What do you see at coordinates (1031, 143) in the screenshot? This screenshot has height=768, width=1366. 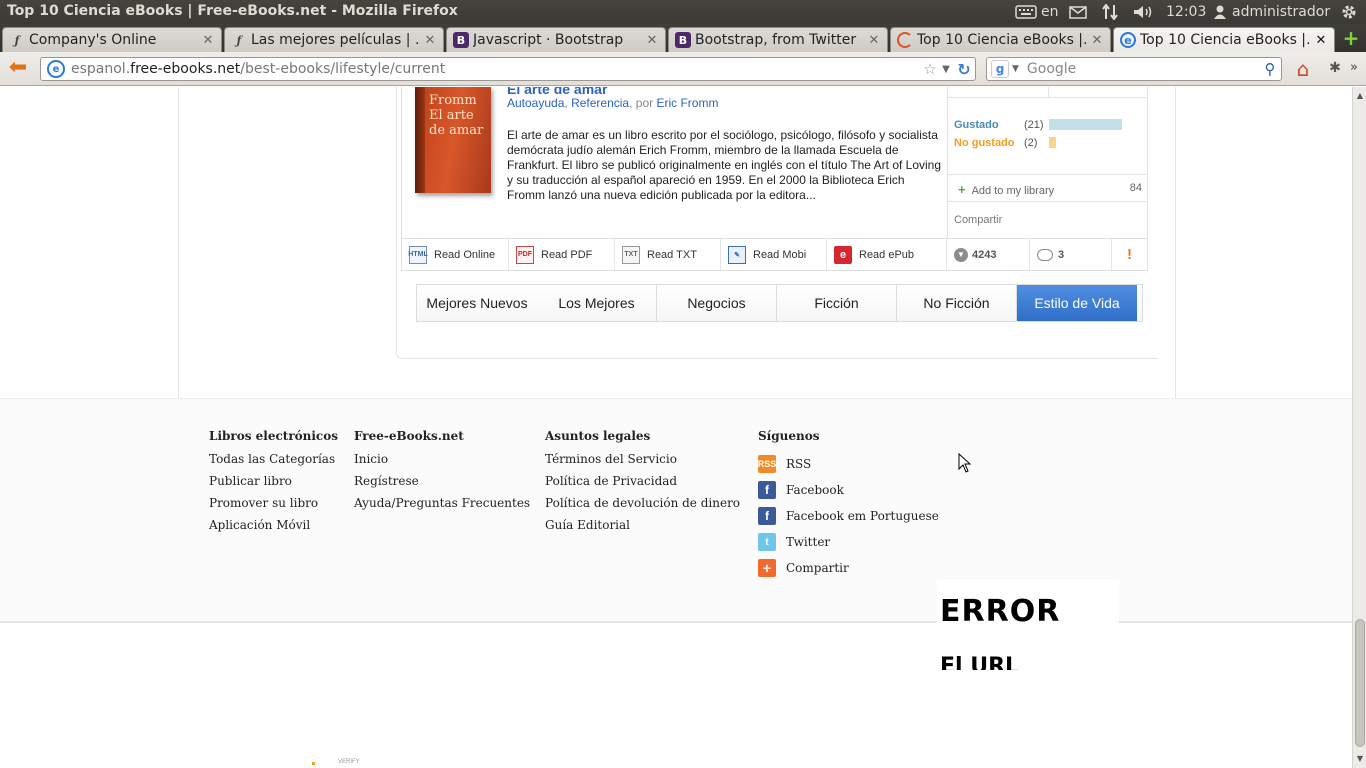 I see `disliked-count: (2)` at bounding box center [1031, 143].